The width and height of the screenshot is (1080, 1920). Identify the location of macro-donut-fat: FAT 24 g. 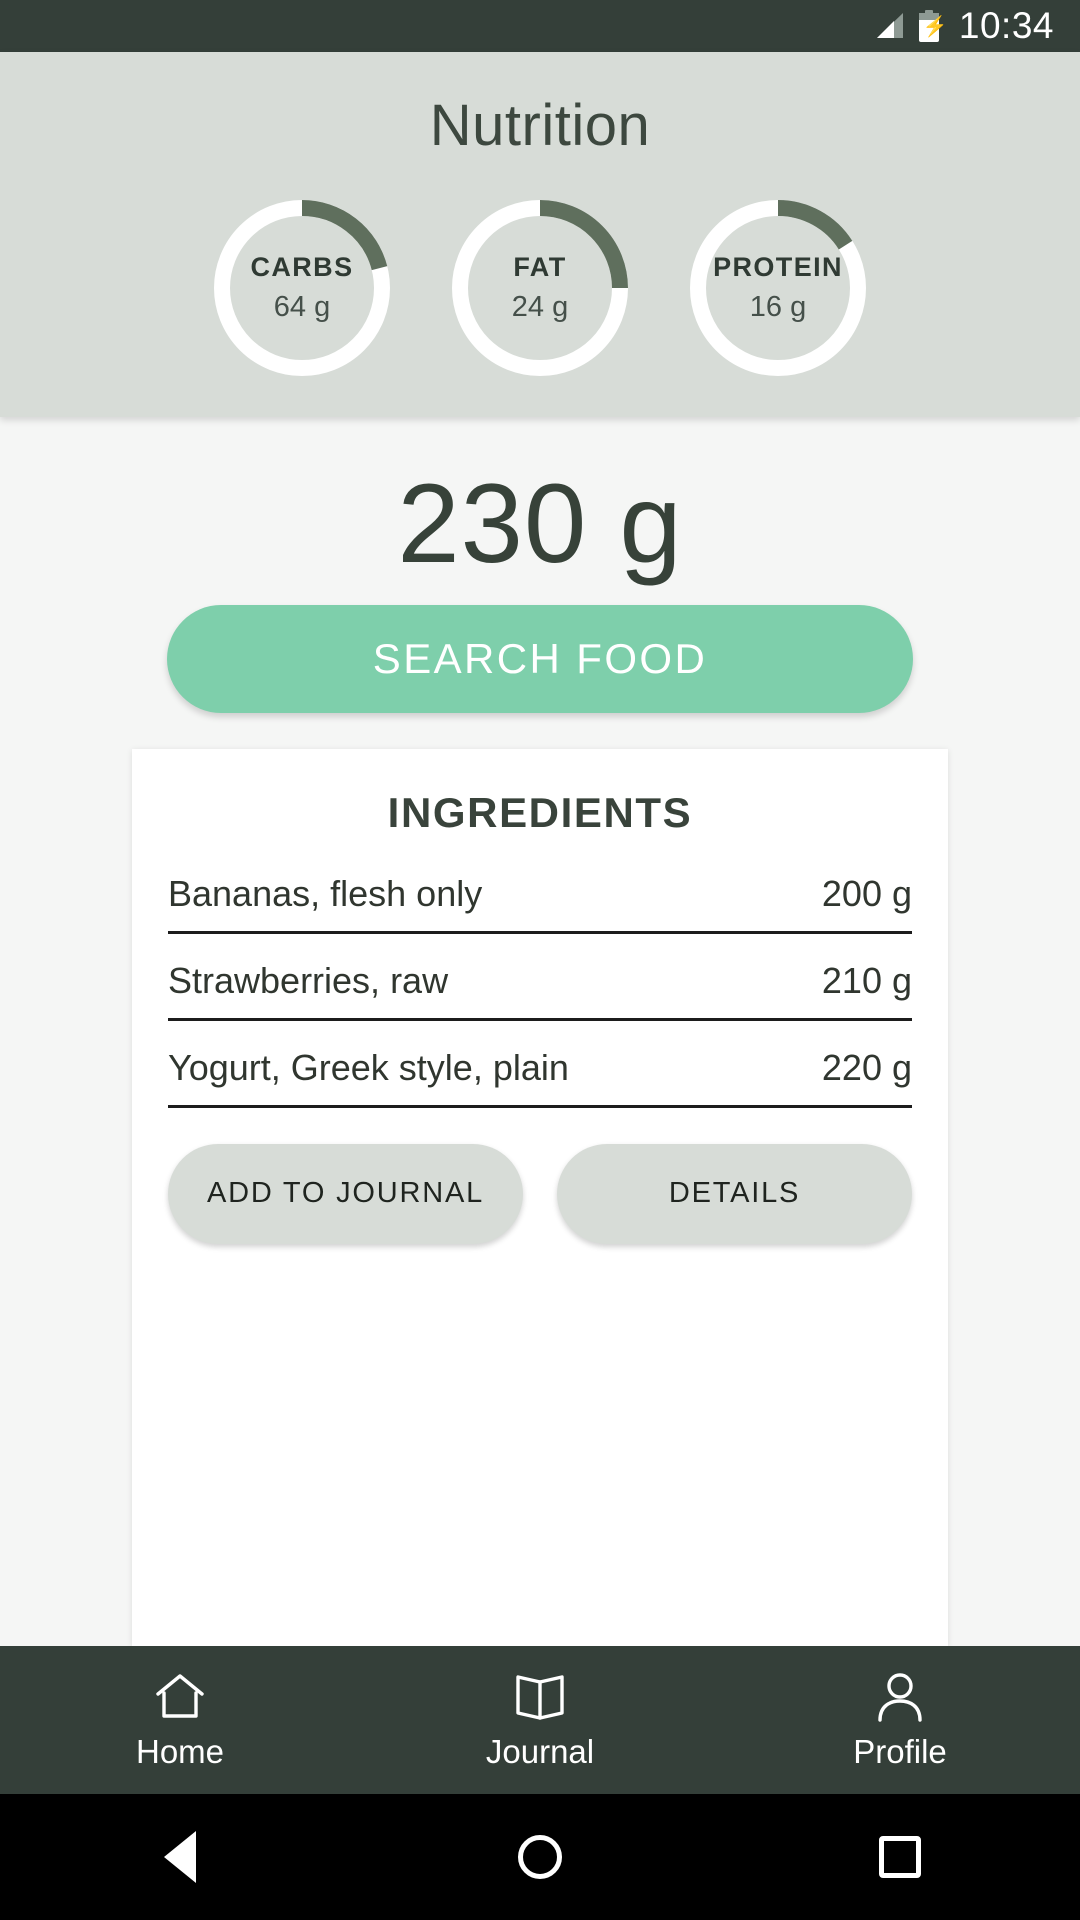
(540, 288).